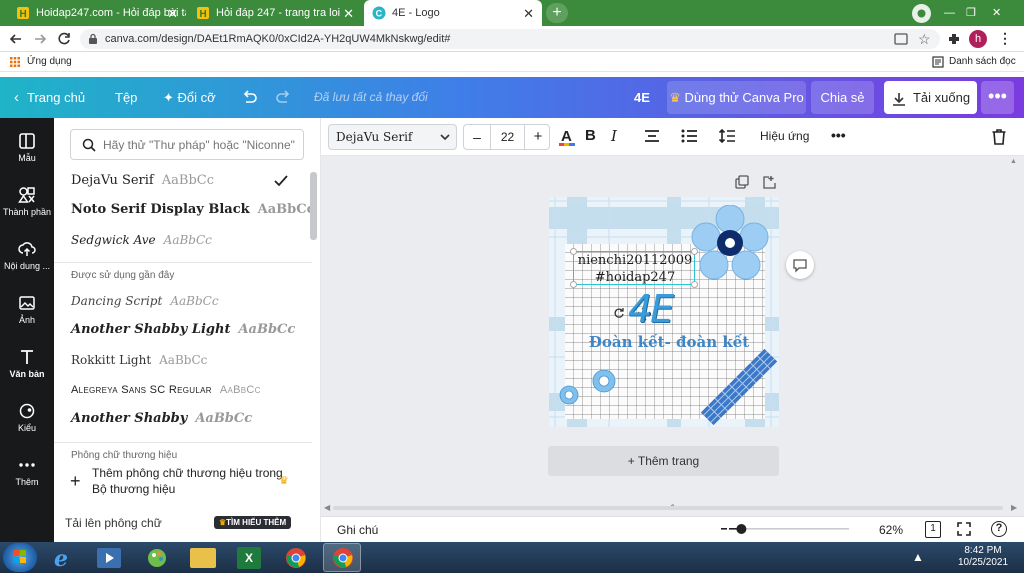  I want to click on spacing-icon, so click(727, 136).